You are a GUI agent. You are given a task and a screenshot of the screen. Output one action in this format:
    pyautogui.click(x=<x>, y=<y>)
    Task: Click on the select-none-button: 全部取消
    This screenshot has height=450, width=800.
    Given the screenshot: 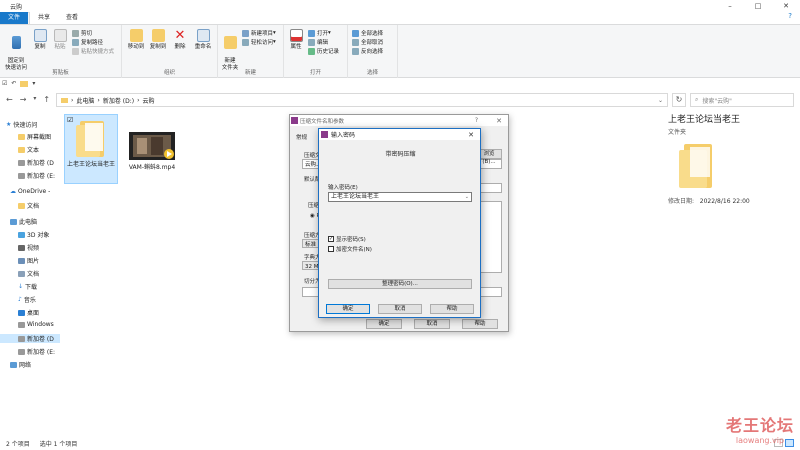 What is the action you would take?
    pyautogui.click(x=367, y=42)
    